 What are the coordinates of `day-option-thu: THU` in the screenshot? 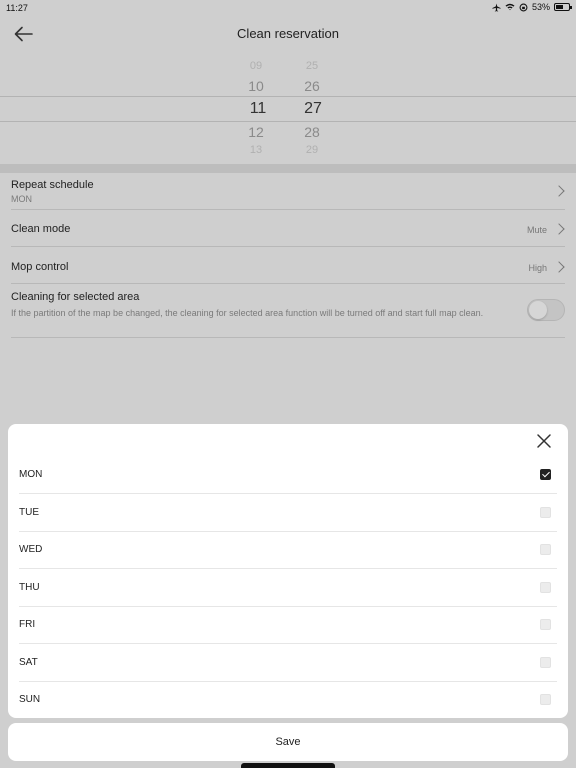 It's located at (288, 588).